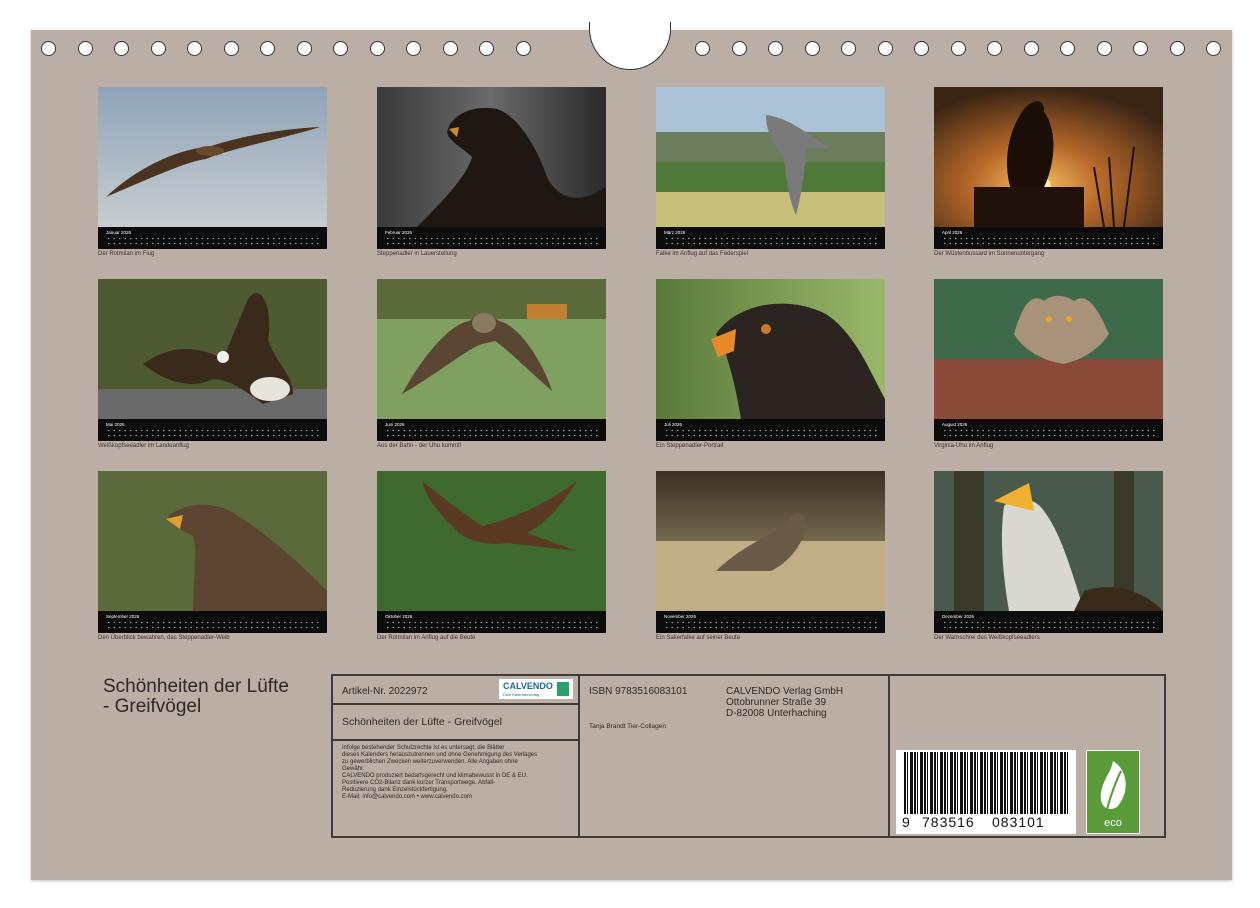  I want to click on calendar-strip: Januar 2026, so click(212, 238).